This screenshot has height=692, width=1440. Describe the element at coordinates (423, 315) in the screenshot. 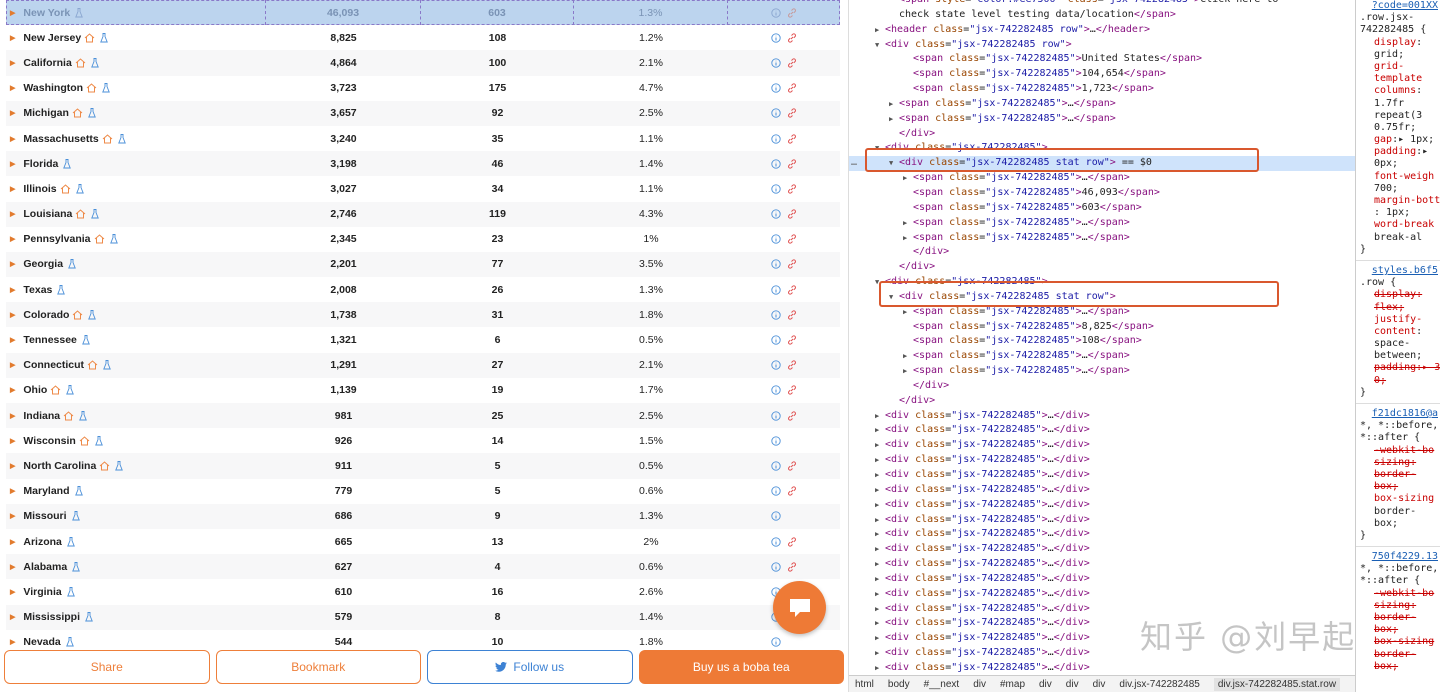

I see `table-row: ▶ Colorado 1,738 31 1.8%` at that location.